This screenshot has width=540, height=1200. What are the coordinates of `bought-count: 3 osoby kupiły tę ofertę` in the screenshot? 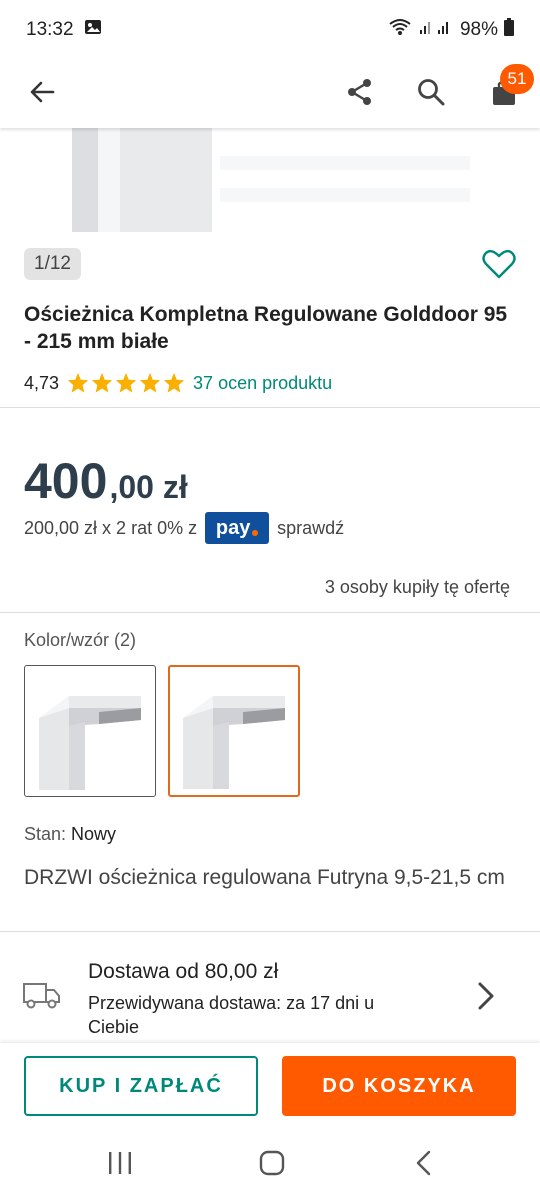 It's located at (417, 587).